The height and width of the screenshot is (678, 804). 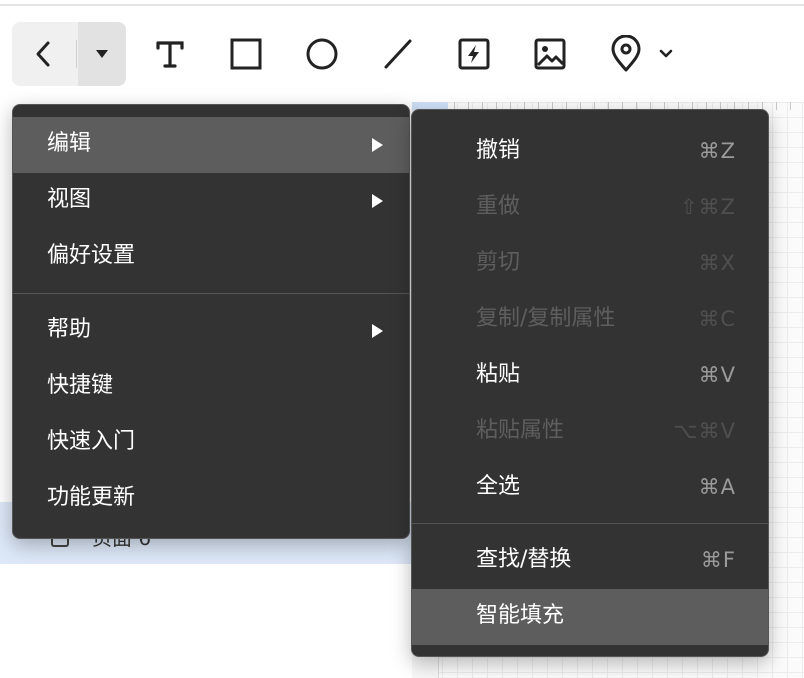 What do you see at coordinates (69, 143) in the screenshot?
I see `menu-item-label: 编辑` at bounding box center [69, 143].